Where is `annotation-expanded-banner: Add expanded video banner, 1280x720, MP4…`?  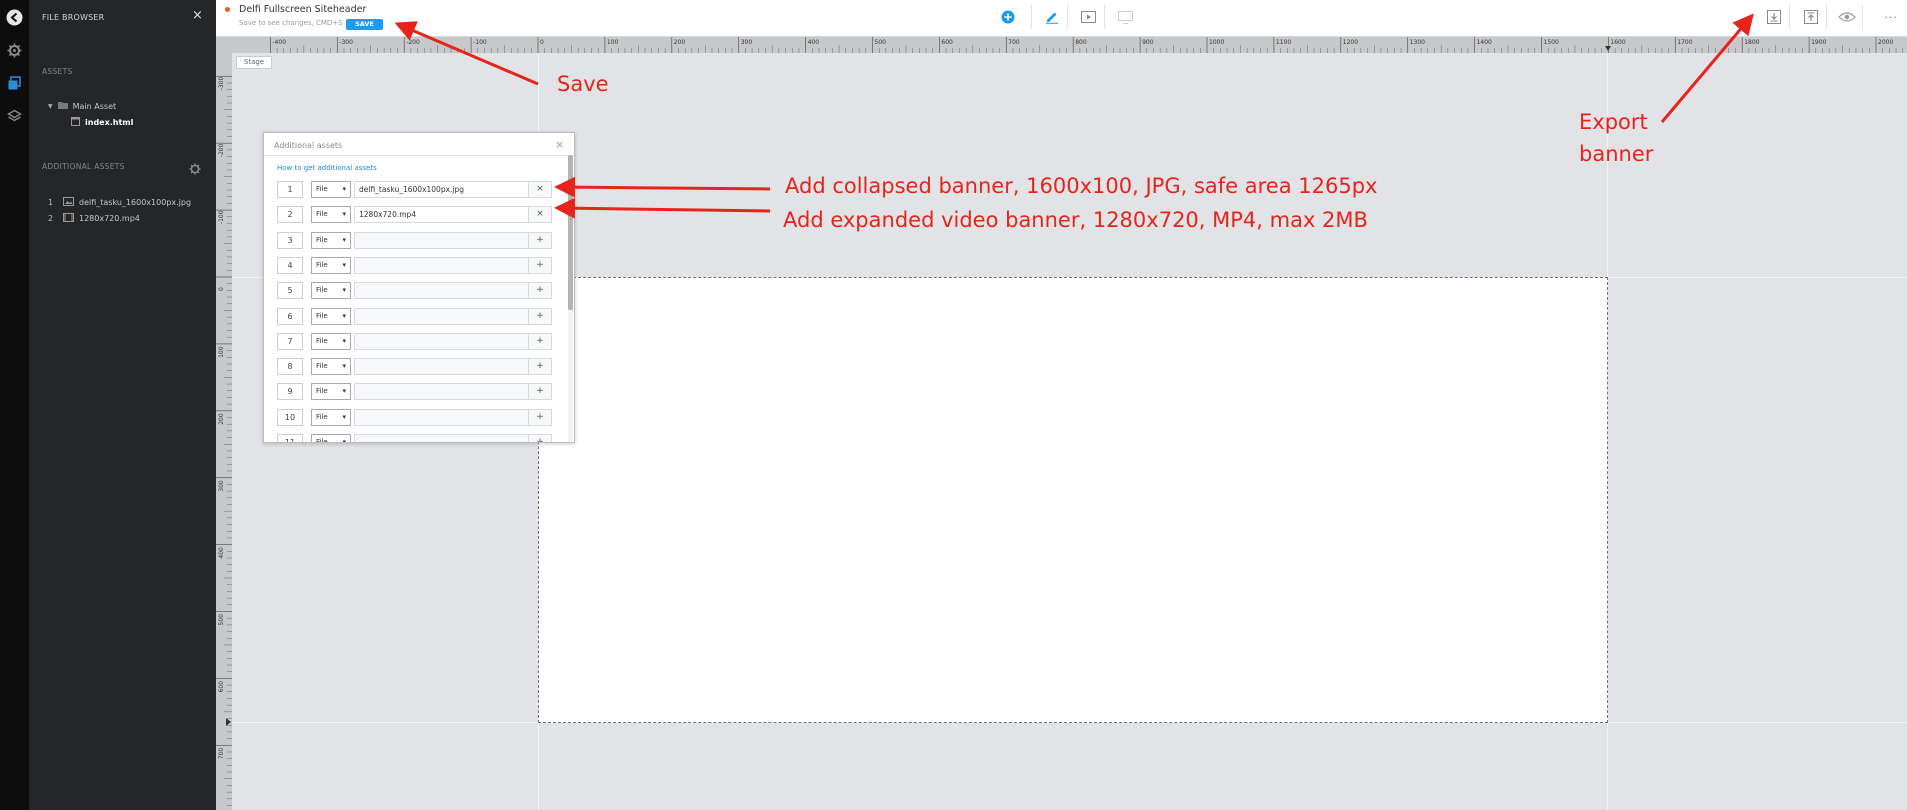 annotation-expanded-banner: Add expanded video banner, 1280x720, MP4… is located at coordinates (1075, 220).